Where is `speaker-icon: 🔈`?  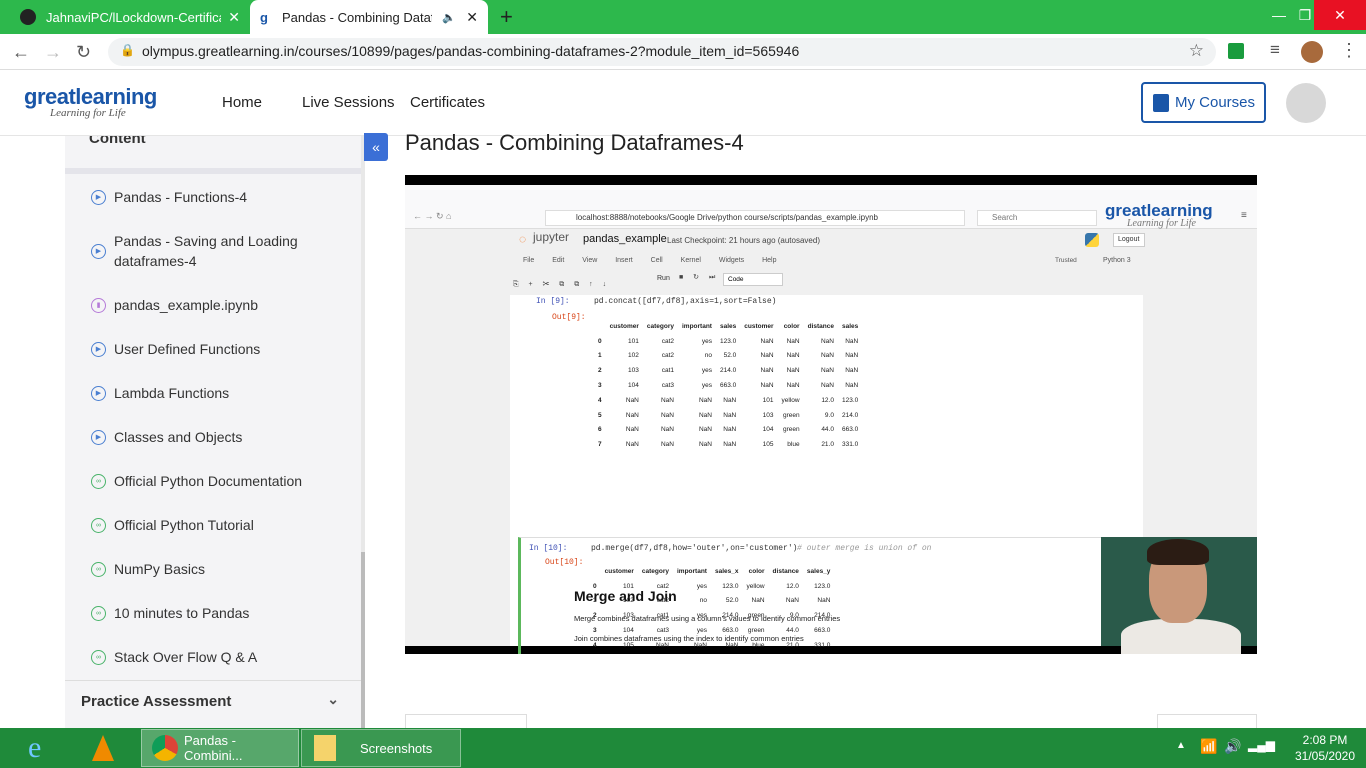
speaker-icon: 🔈 is located at coordinates (449, 17).